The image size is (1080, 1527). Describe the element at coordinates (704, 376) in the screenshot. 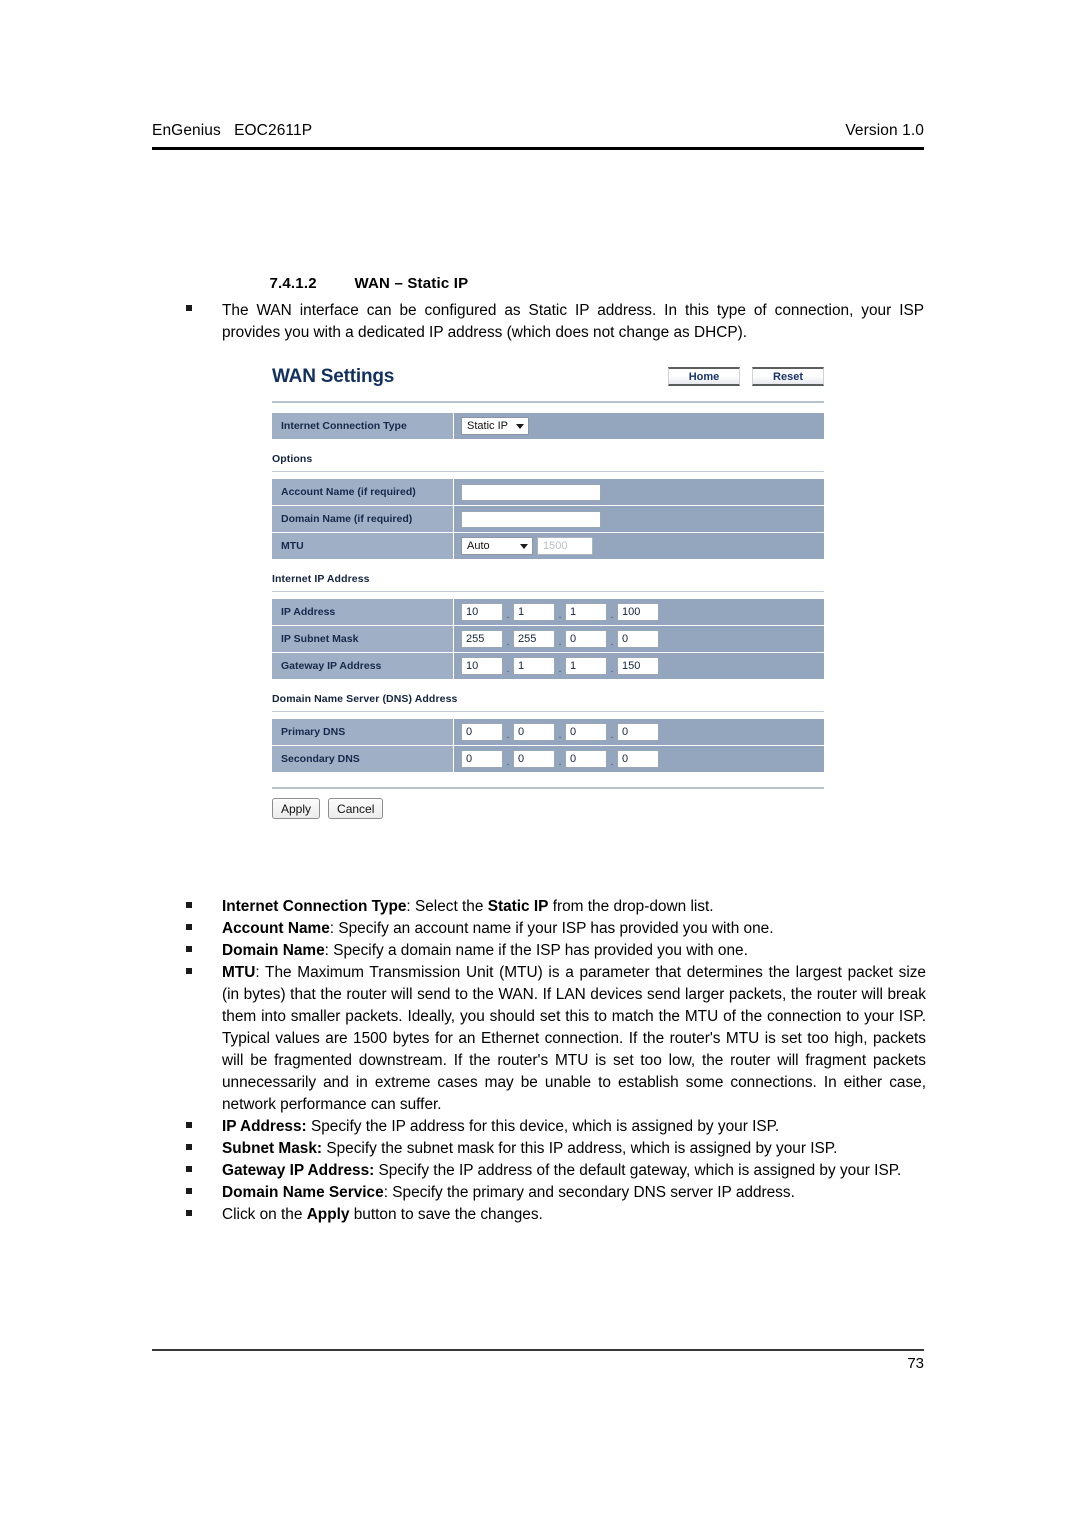

I see `home-button: Home` at that location.